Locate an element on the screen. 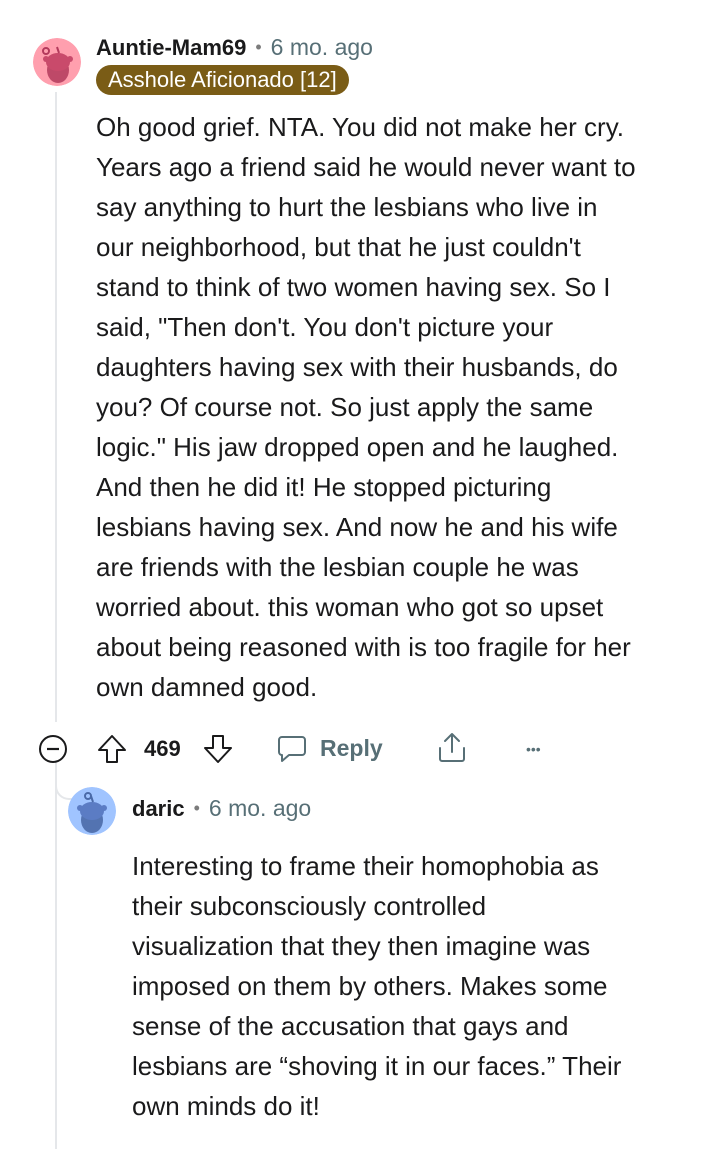 This screenshot has width=720, height=1149. vote-count-value: 469 is located at coordinates (162, 748).